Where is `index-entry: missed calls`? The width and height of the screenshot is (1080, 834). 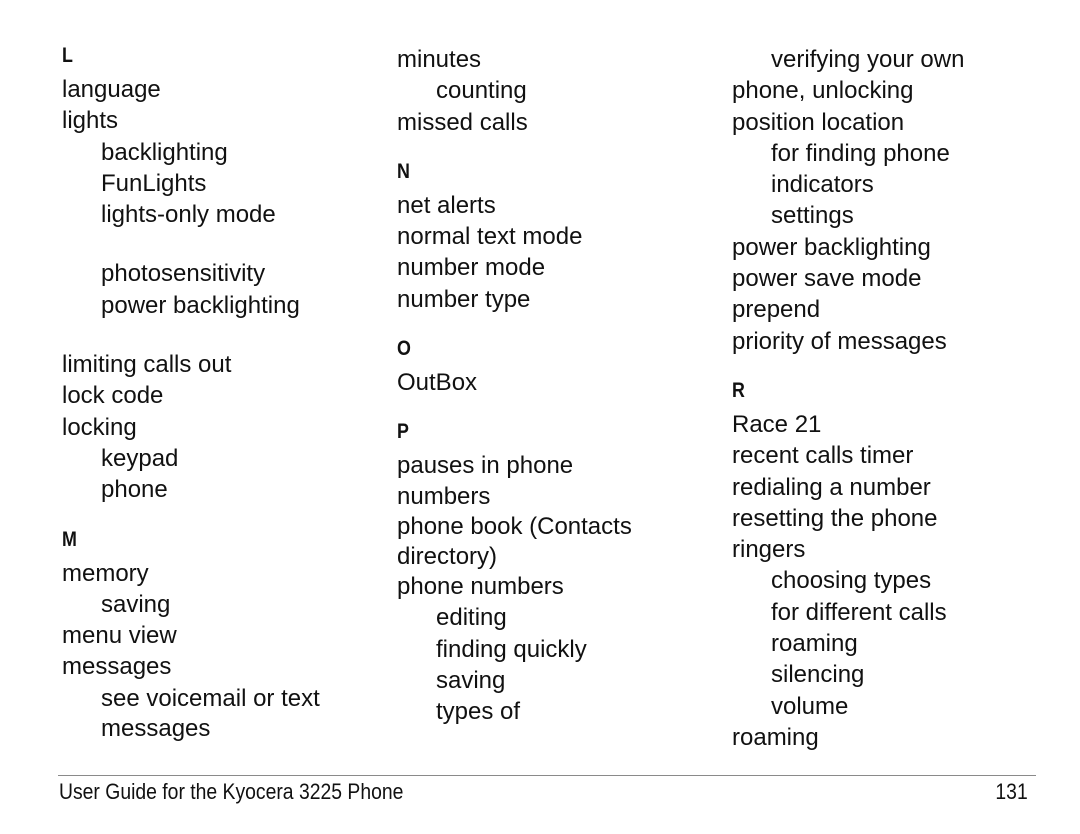 index-entry: missed calls is located at coordinates (462, 122).